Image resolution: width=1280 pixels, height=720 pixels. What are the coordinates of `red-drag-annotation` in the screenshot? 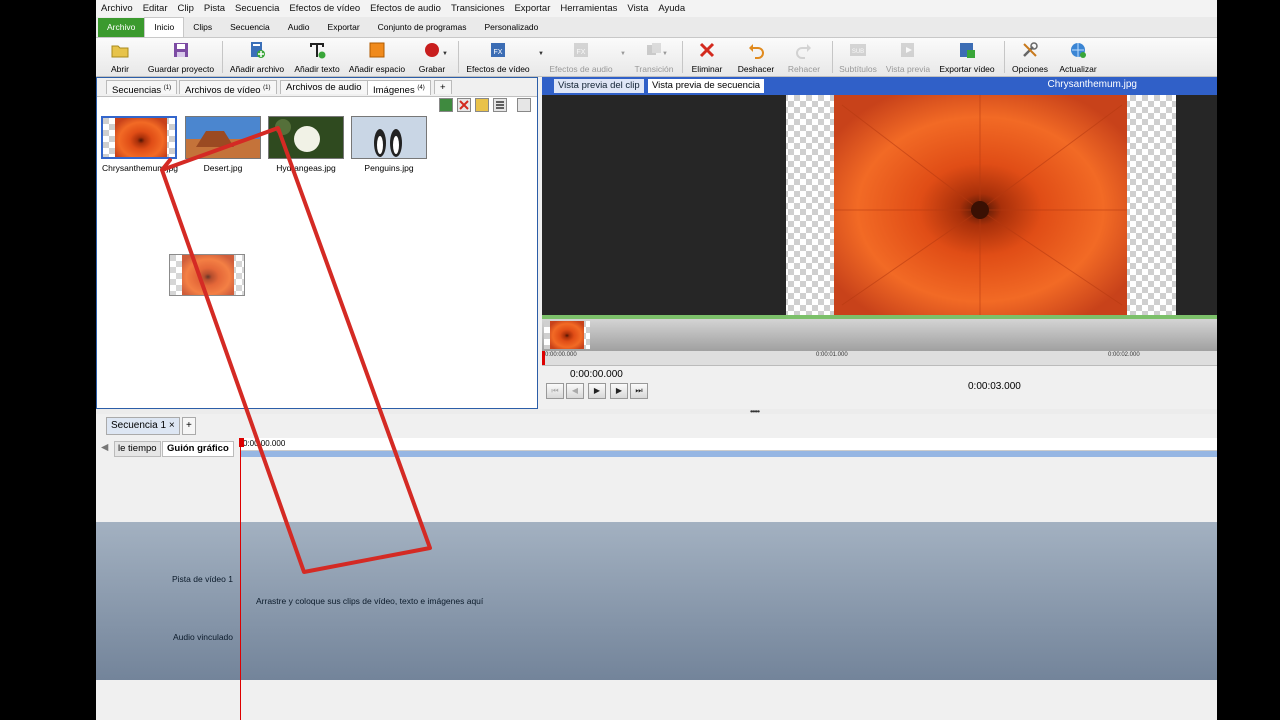 It's located at (296, 350).